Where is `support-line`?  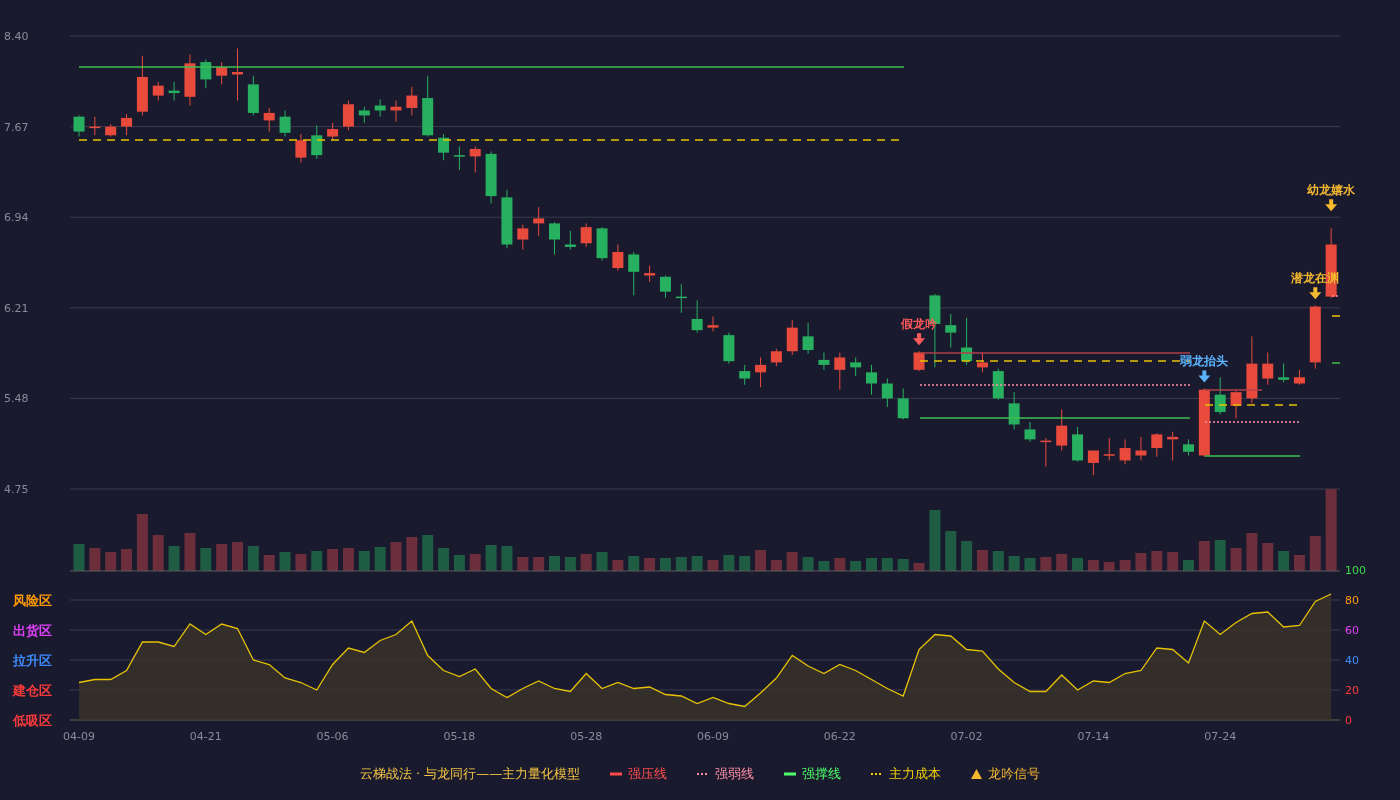 support-line is located at coordinates (1336, 363).